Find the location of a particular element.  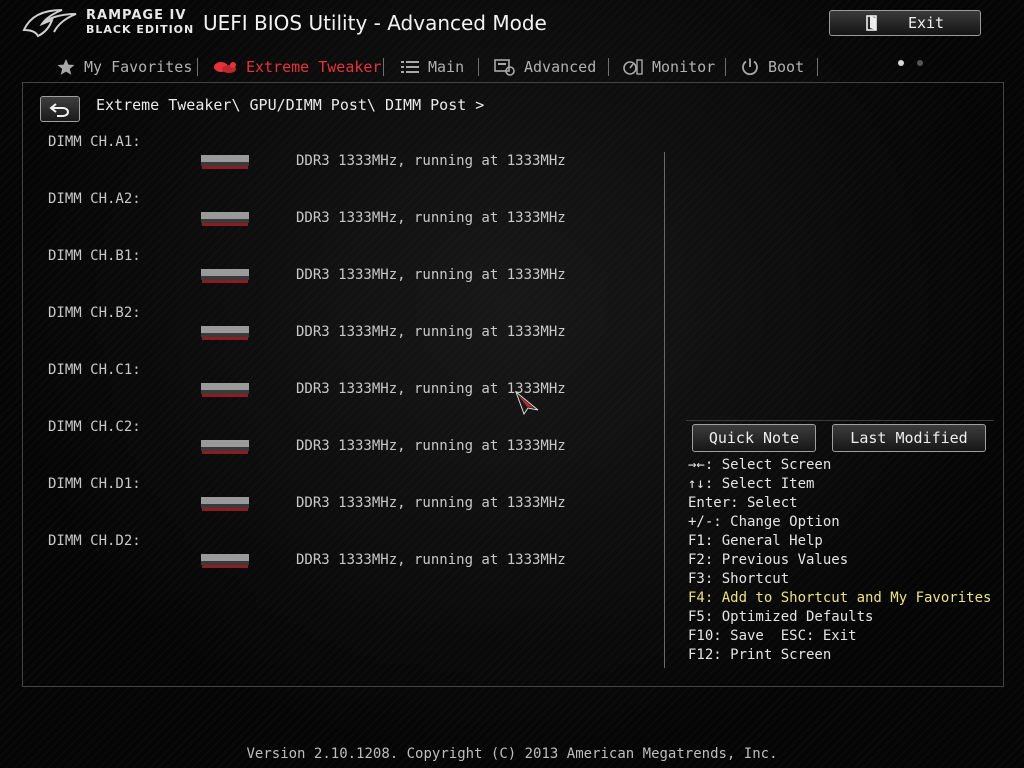

page-title: UEFI BIOS Utility - Advanced Mode is located at coordinates (375, 23).